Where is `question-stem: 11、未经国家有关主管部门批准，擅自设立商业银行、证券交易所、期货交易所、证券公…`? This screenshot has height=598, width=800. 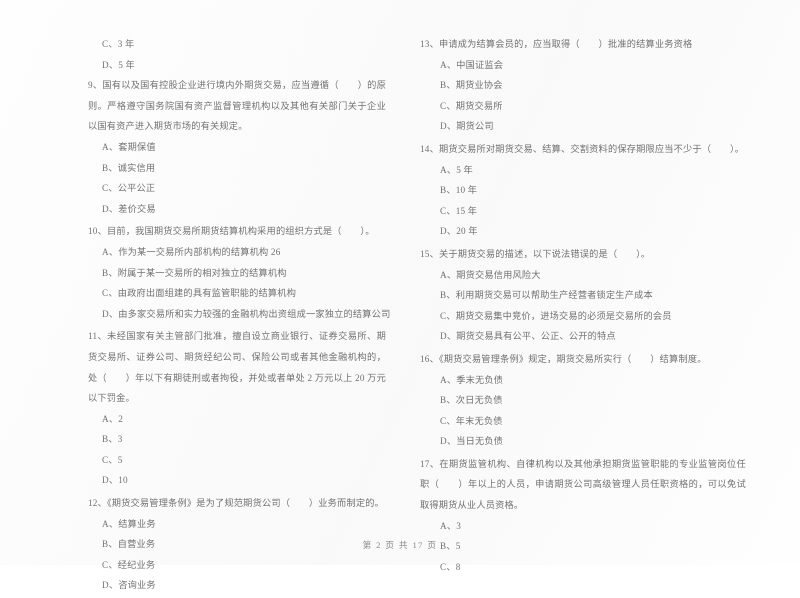 question-stem: 11、未经国家有关主管部门批准，擅自设立商业银行、证券交易所、期货交易所、证券公… is located at coordinates (237, 367).